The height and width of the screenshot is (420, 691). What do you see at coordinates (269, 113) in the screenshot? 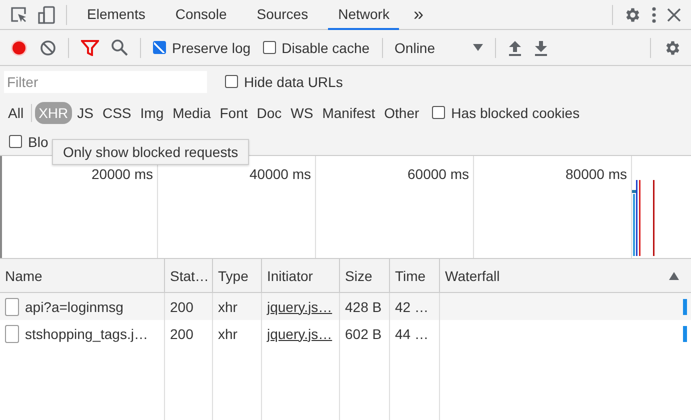
I see `resource-type-filter: Doc` at bounding box center [269, 113].